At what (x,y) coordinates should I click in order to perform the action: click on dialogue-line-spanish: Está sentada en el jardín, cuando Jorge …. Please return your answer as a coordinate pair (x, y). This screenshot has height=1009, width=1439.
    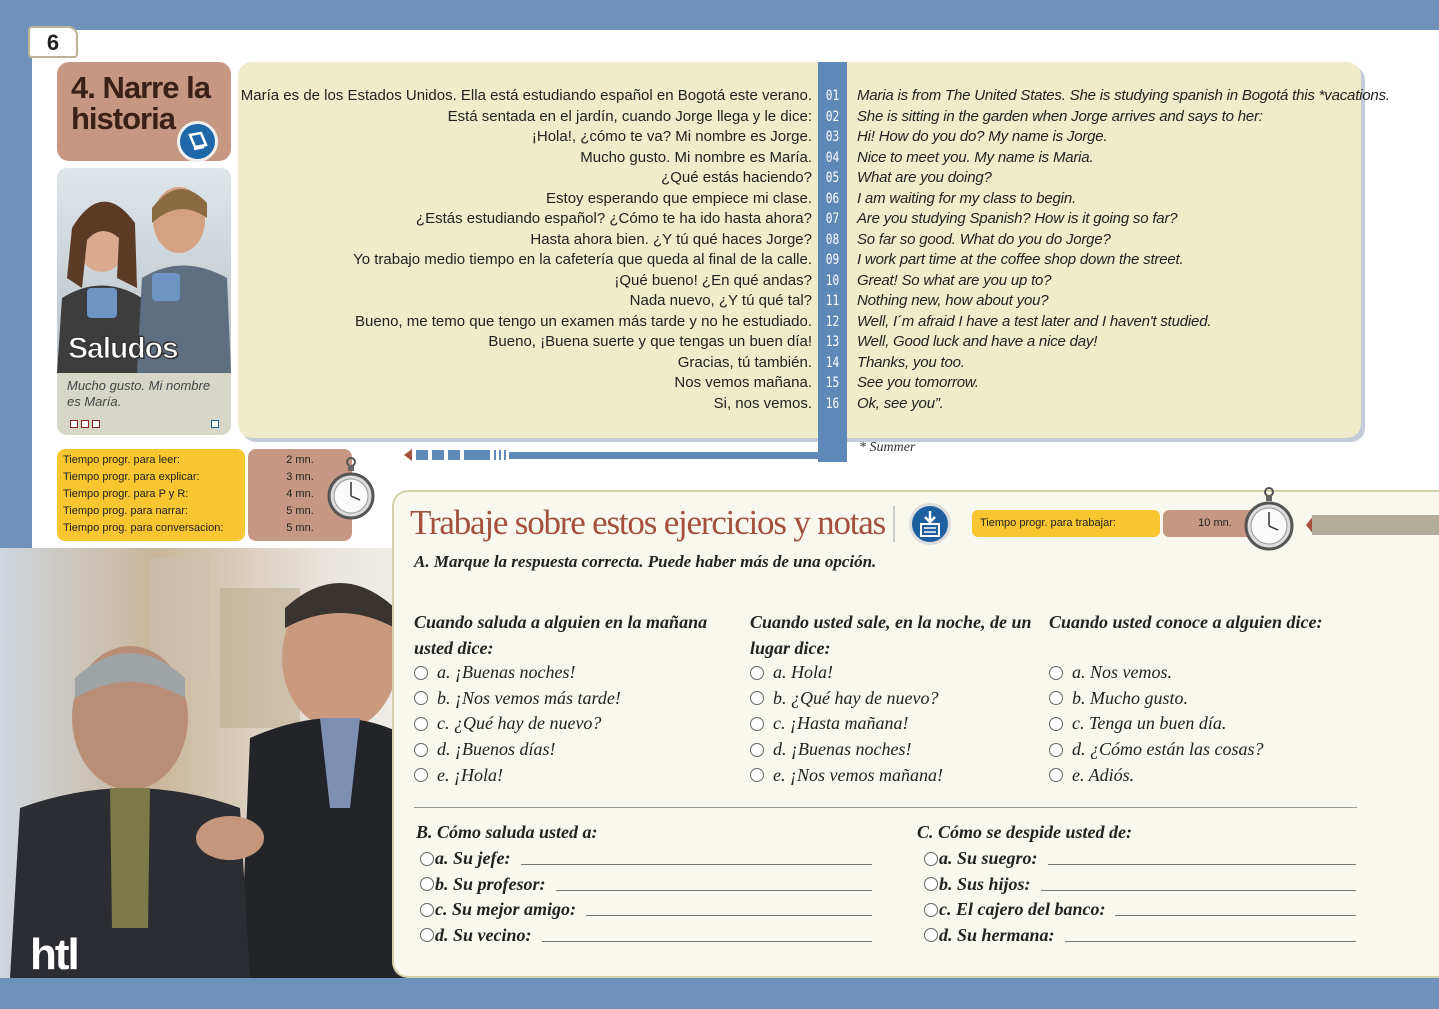
    Looking at the image, I should click on (629, 116).